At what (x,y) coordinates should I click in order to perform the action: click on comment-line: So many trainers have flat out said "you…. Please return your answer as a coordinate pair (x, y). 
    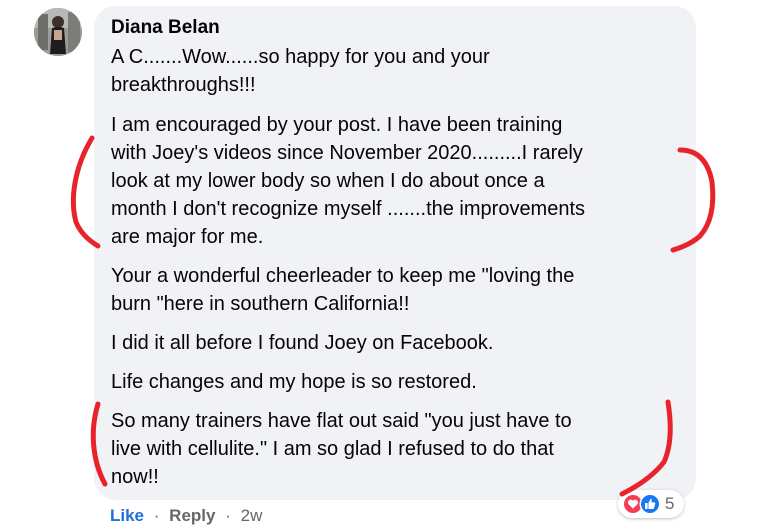
    Looking at the image, I should click on (341, 421).